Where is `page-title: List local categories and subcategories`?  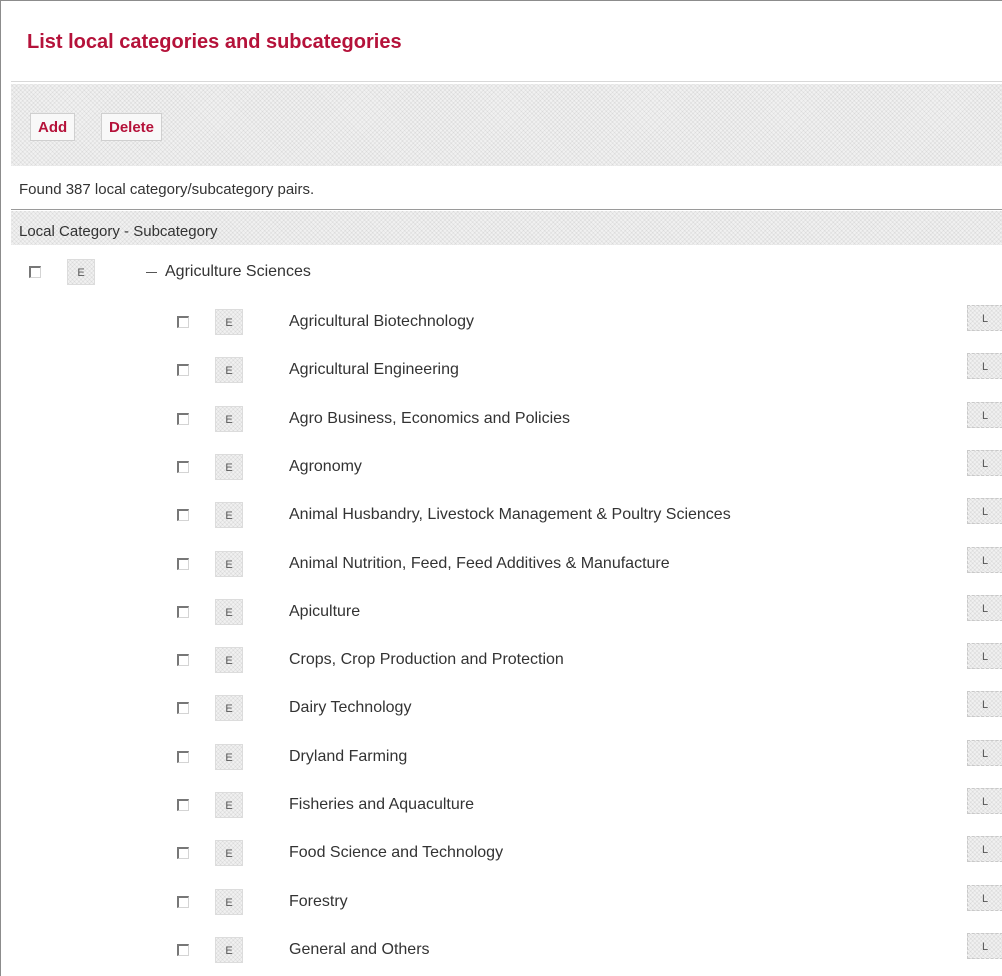 page-title: List local categories and subcategories is located at coordinates (214, 42).